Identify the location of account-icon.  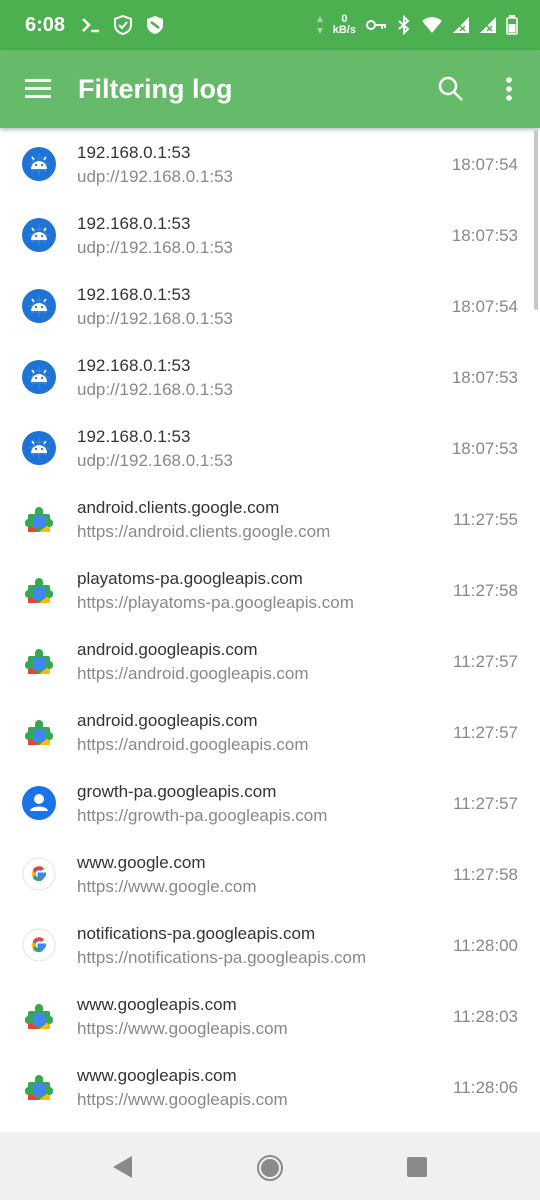
(39, 803).